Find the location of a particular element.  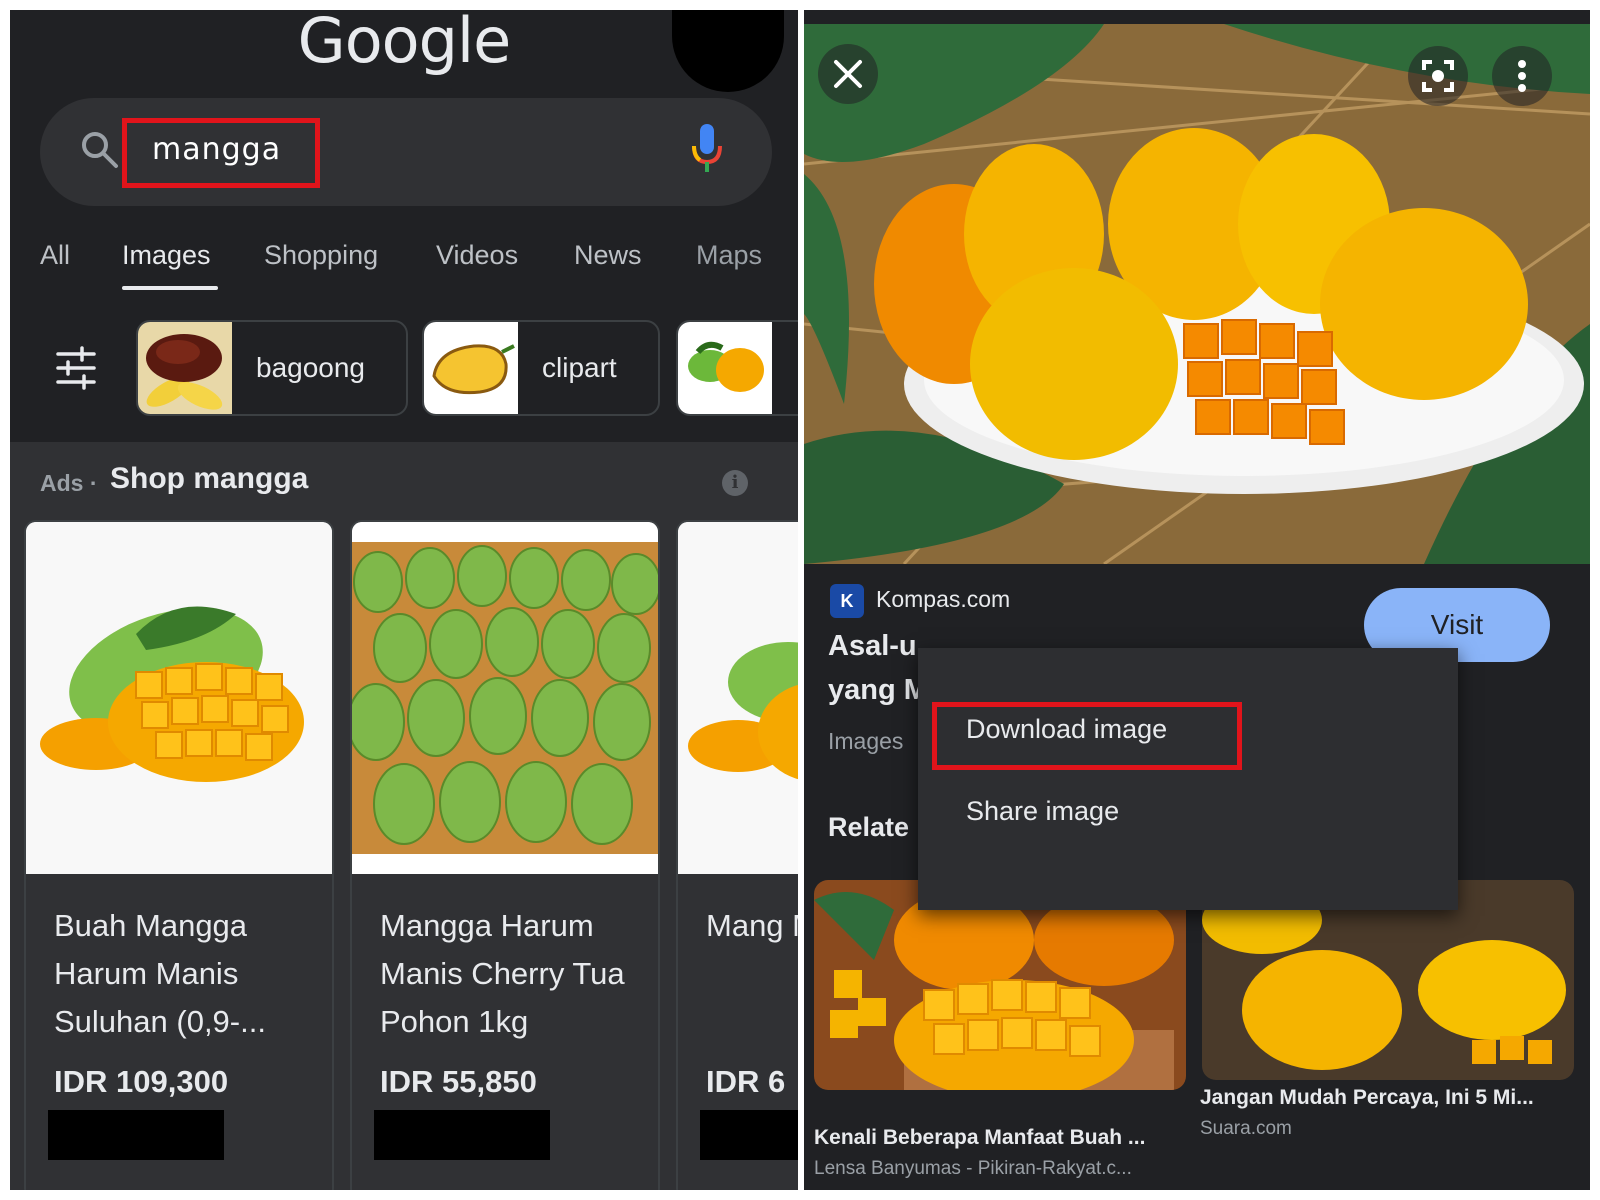

clipart-thumbnail is located at coordinates (471, 368).